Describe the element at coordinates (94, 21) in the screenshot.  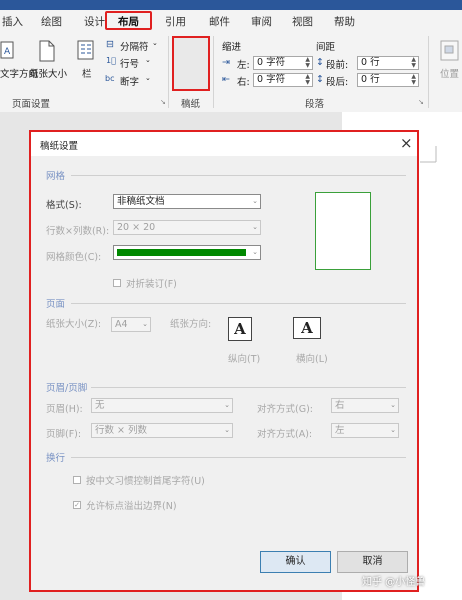
I see `tab-design: 设计` at that location.